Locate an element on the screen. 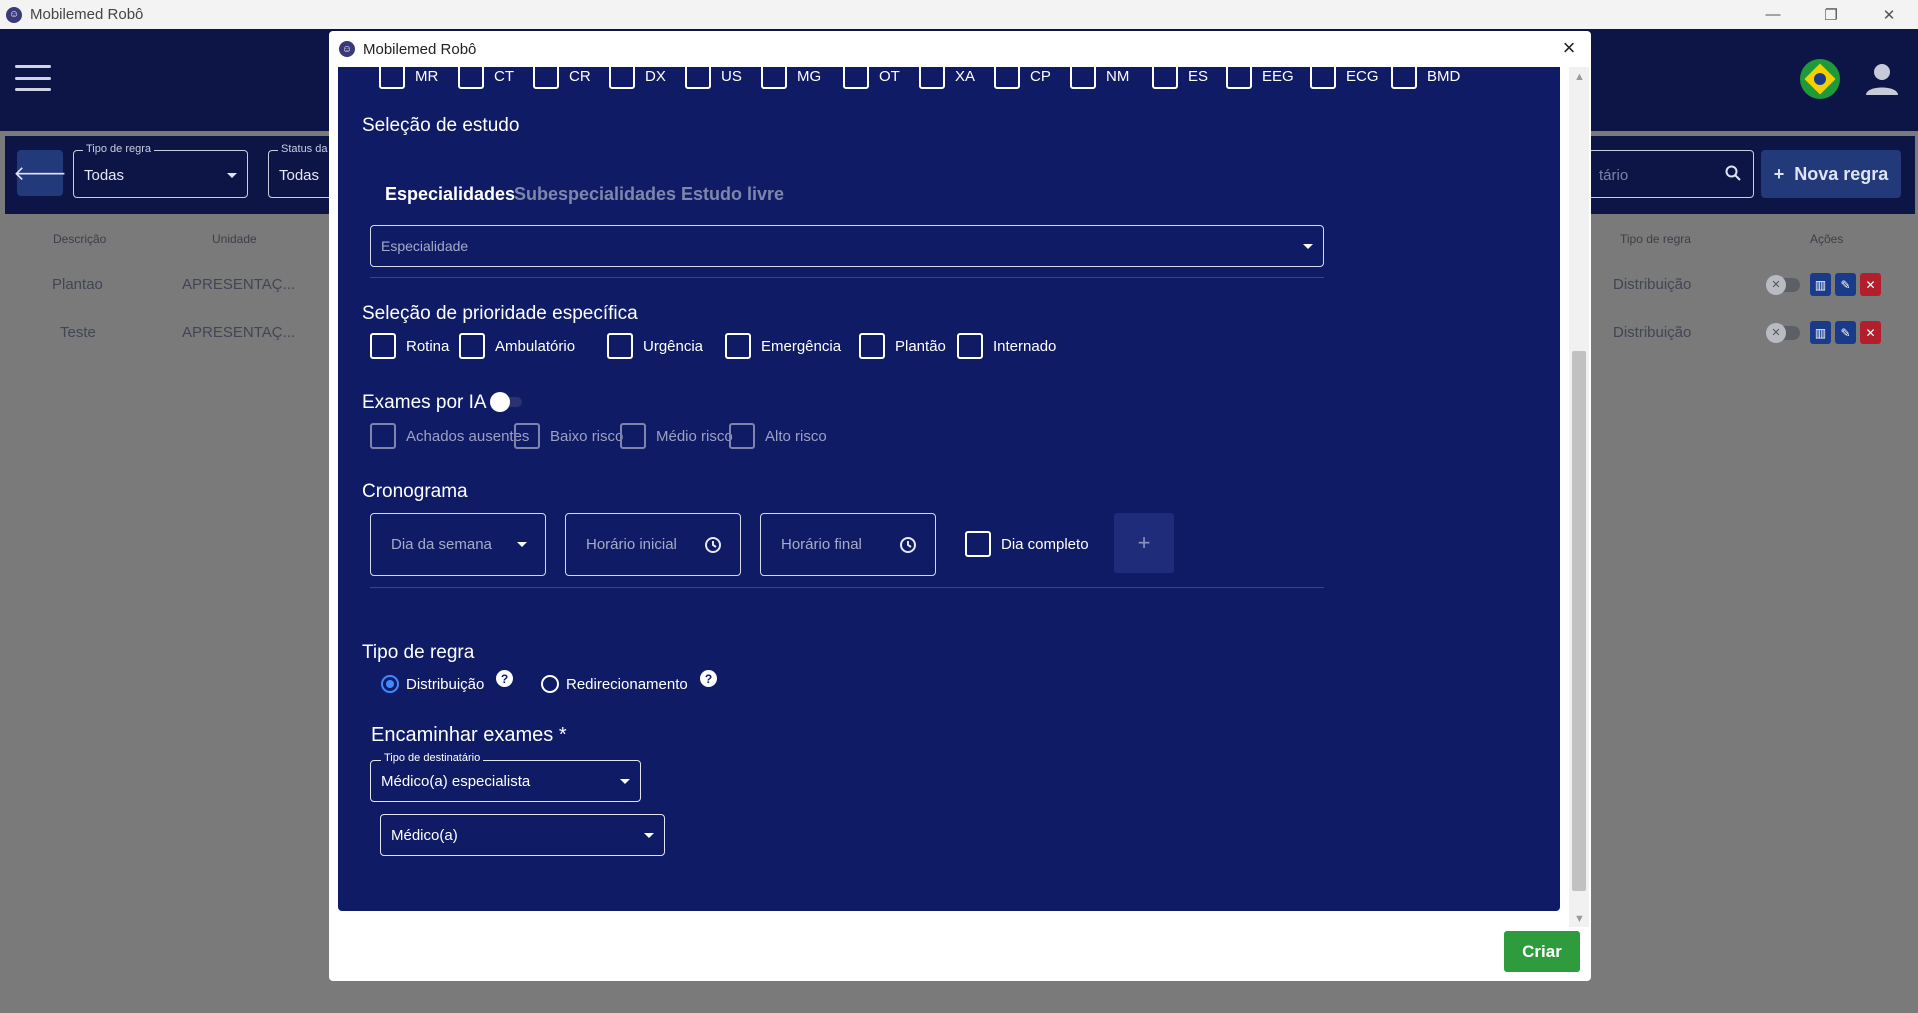 The image size is (1918, 1013). priority-checkbox-rotina: Rotina is located at coordinates (409, 346).